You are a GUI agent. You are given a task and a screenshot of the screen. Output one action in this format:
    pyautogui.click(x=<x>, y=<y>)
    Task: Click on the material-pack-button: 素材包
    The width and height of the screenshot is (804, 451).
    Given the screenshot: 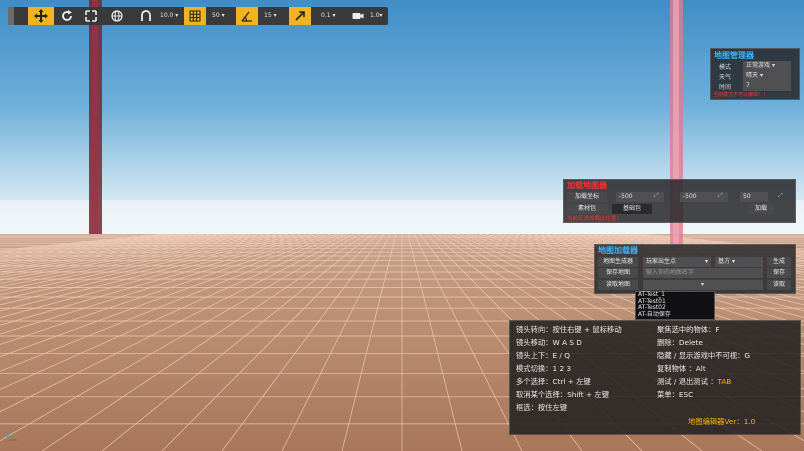 What is the action you would take?
    pyautogui.click(x=587, y=209)
    